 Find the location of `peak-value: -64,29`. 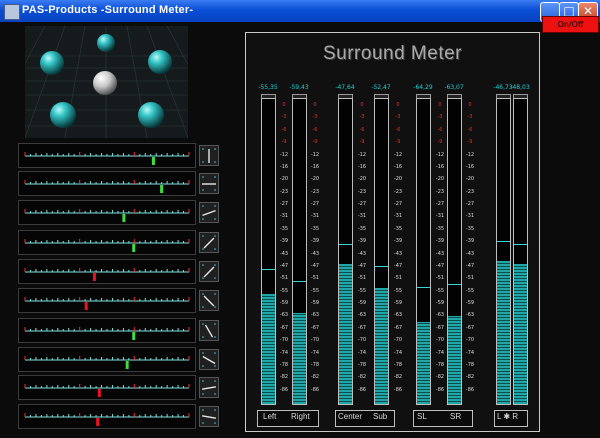

peak-value: -64,29 is located at coordinates (423, 87).